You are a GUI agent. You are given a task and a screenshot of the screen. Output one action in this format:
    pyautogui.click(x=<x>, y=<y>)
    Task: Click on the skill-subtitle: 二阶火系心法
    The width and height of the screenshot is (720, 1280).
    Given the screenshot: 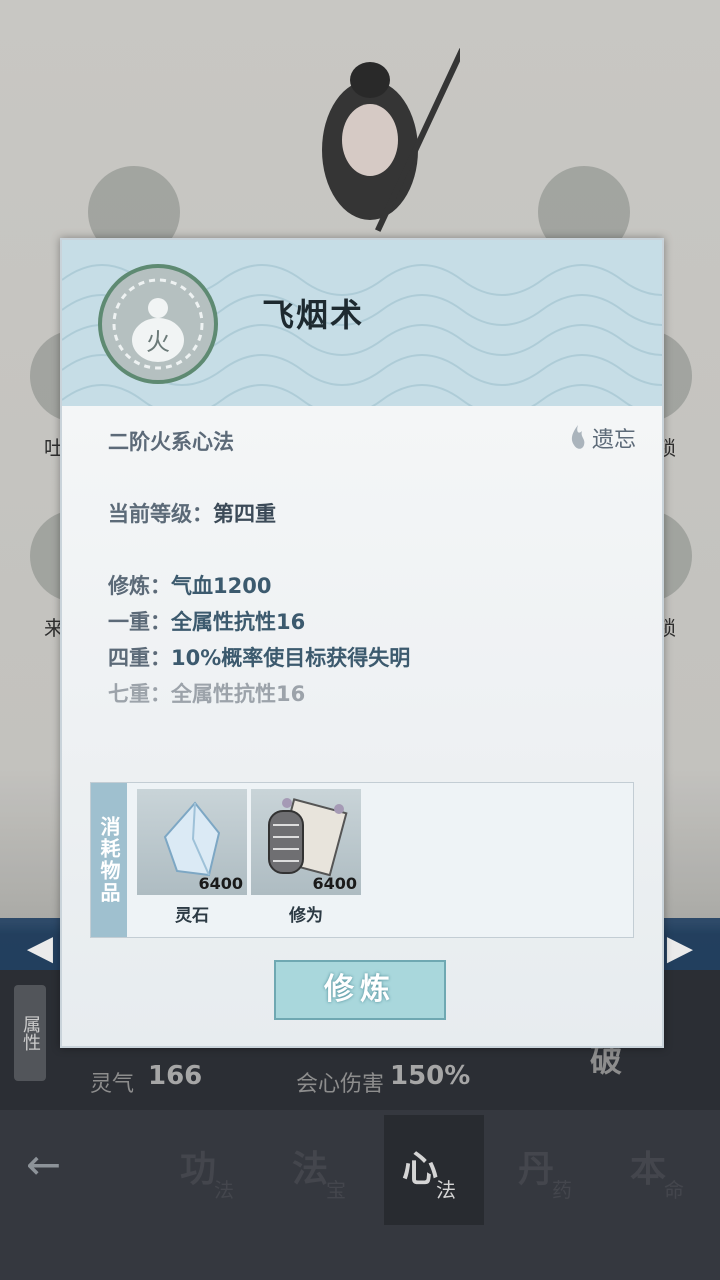 What is the action you would take?
    pyautogui.click(x=171, y=442)
    